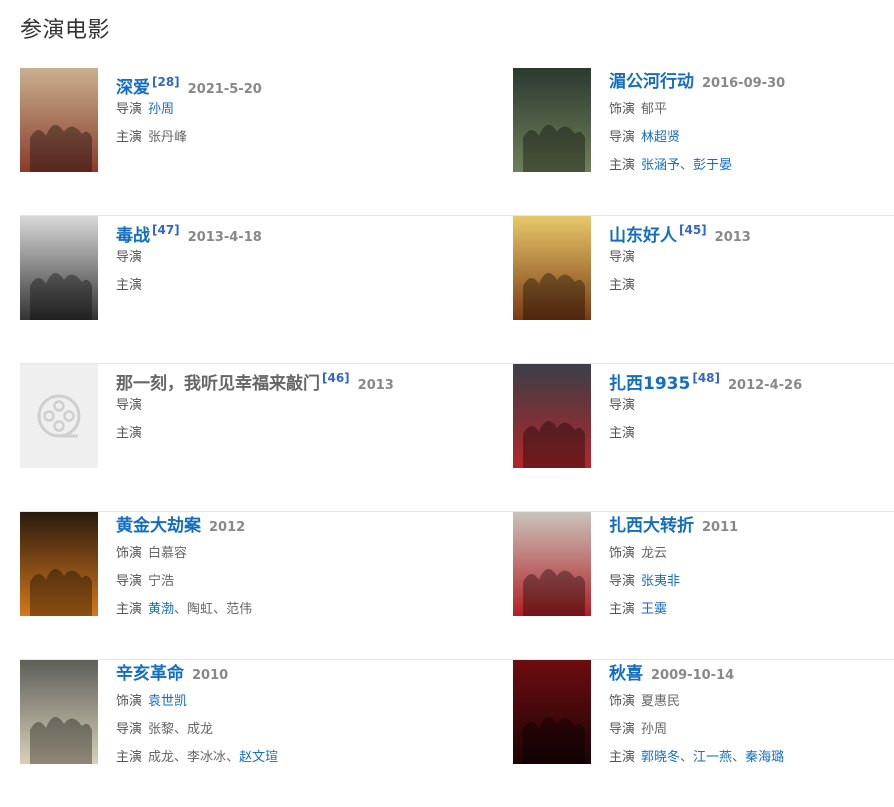  What do you see at coordinates (751, 554) in the screenshot?
I see `role-line: 饰演 龙云` at bounding box center [751, 554].